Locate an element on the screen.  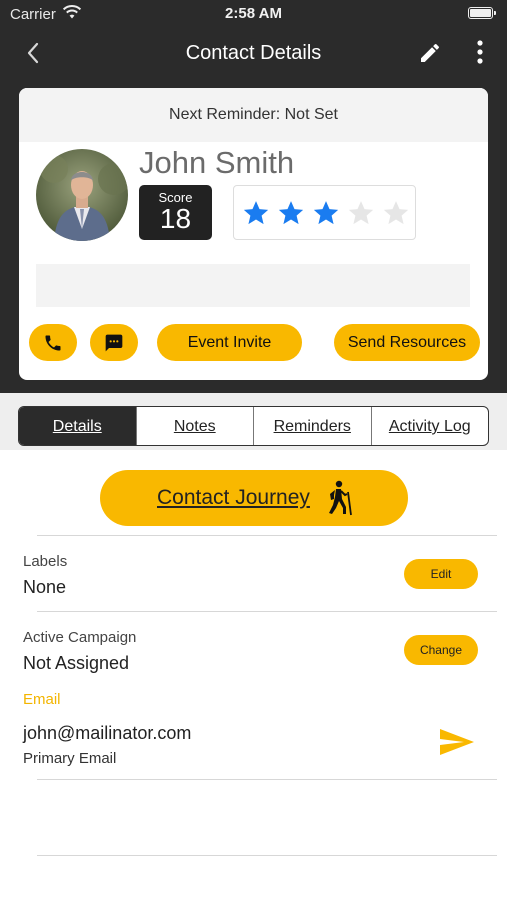
status-bar: Carrier 2:58 AM is located at coordinates (253, 14).